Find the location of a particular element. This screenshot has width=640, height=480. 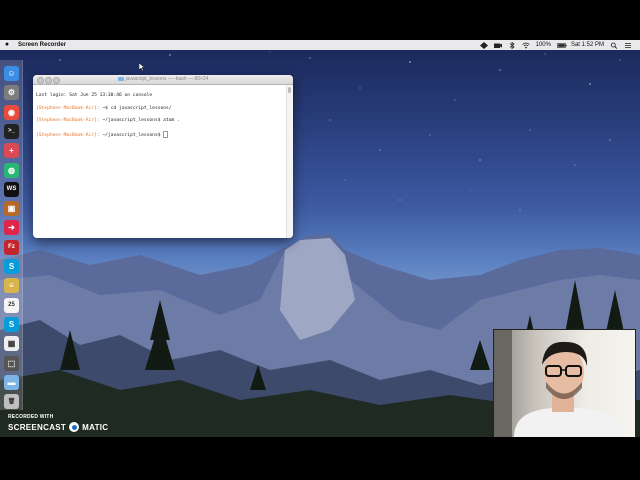

watermark-brand: SCREENCAST MATIC is located at coordinates (58, 427).